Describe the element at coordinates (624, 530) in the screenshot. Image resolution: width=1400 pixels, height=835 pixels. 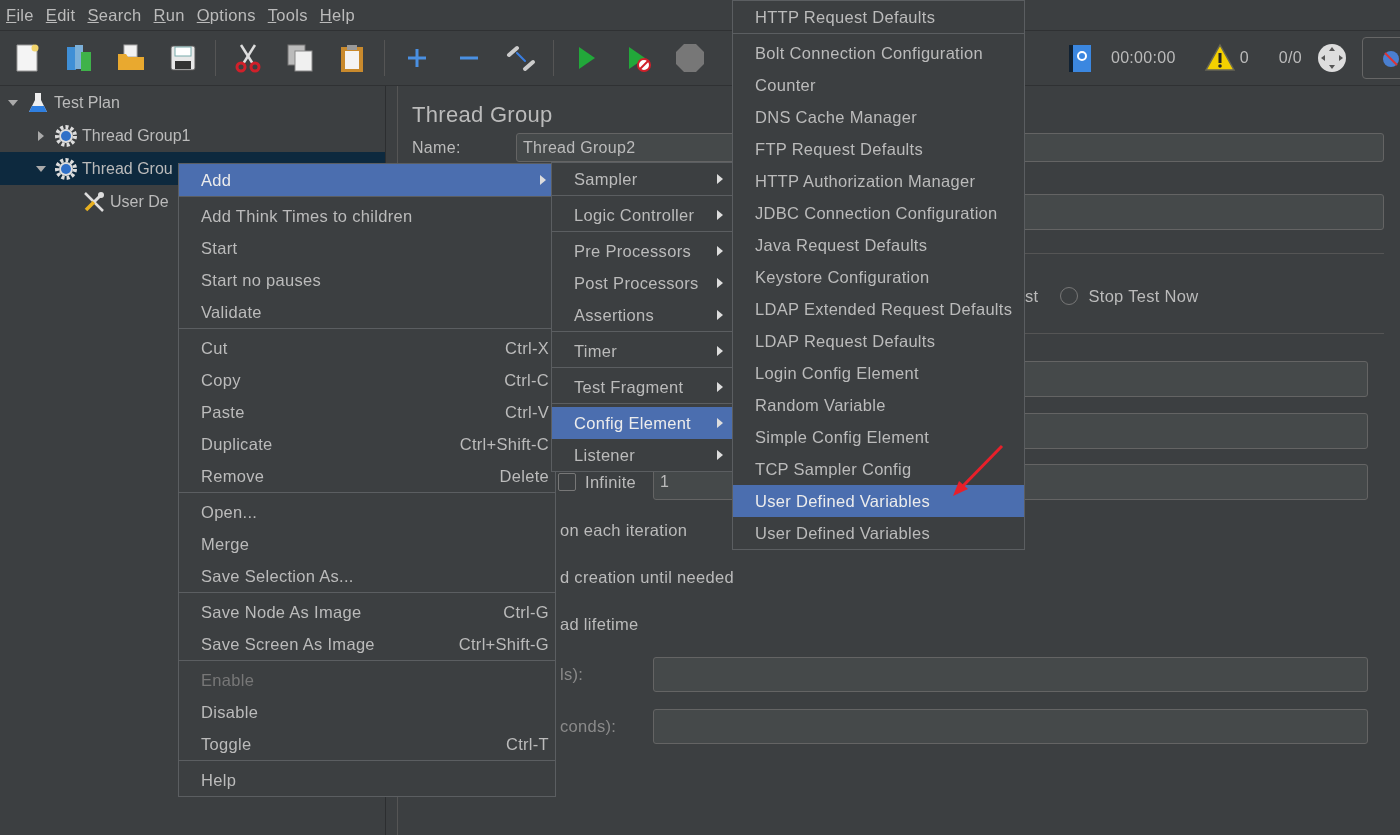
I see `option-label: on each iteration` at that location.